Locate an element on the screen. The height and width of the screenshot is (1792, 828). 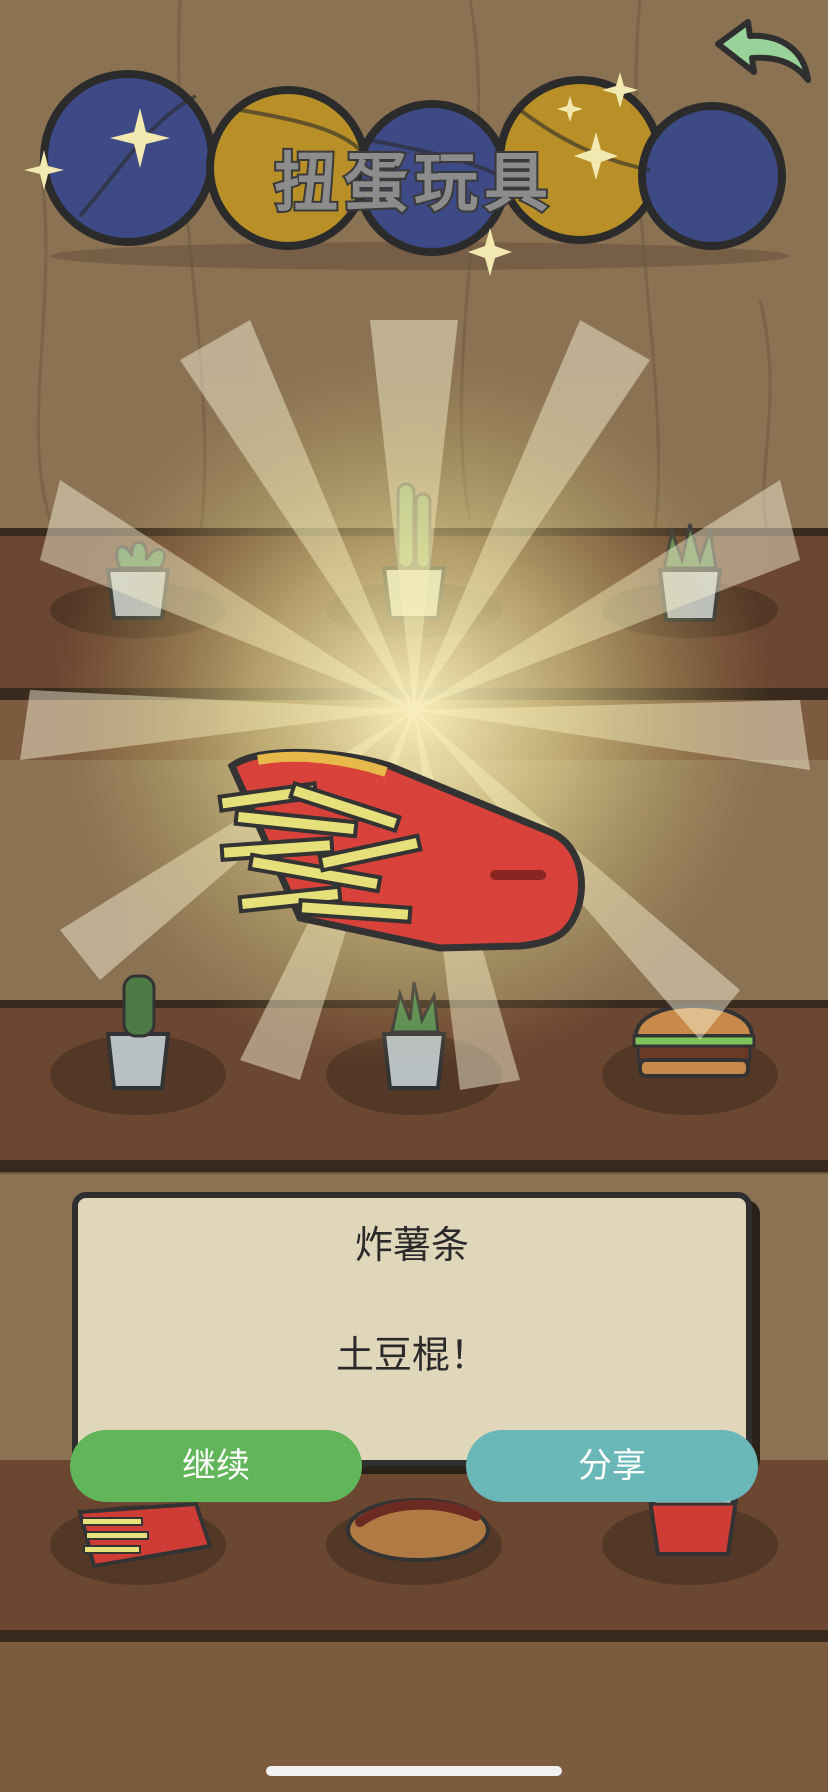
shelf-divider is located at coordinates (414, 1171).